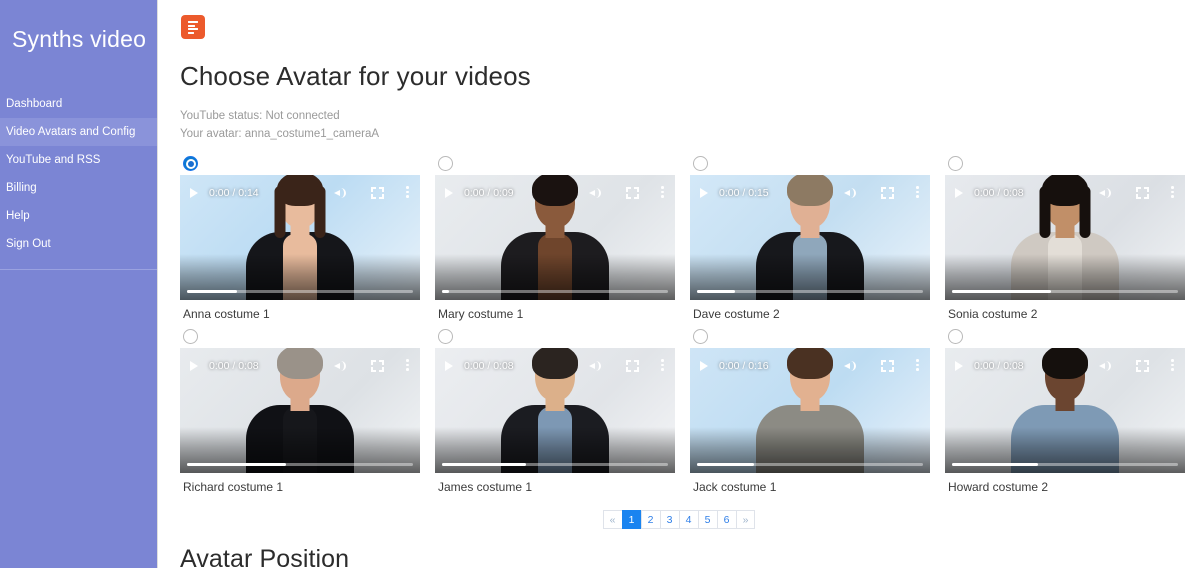 The width and height of the screenshot is (1200, 568). I want to click on video-time: 0:00 / 0:09, so click(489, 193).